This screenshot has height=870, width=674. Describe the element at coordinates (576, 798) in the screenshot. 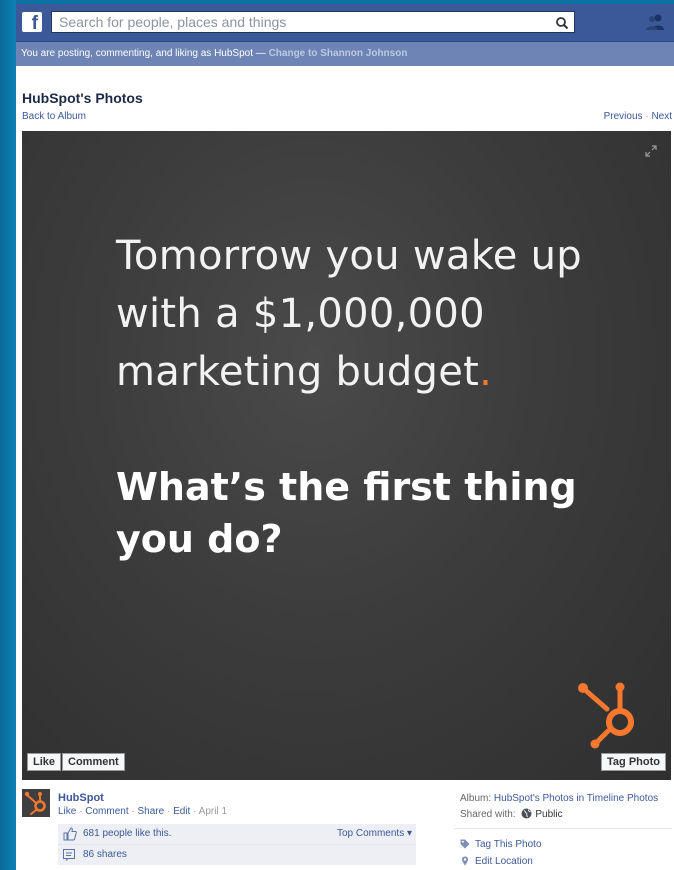

I see `album-link: HubSpot's Photos in Timeline Photos` at that location.